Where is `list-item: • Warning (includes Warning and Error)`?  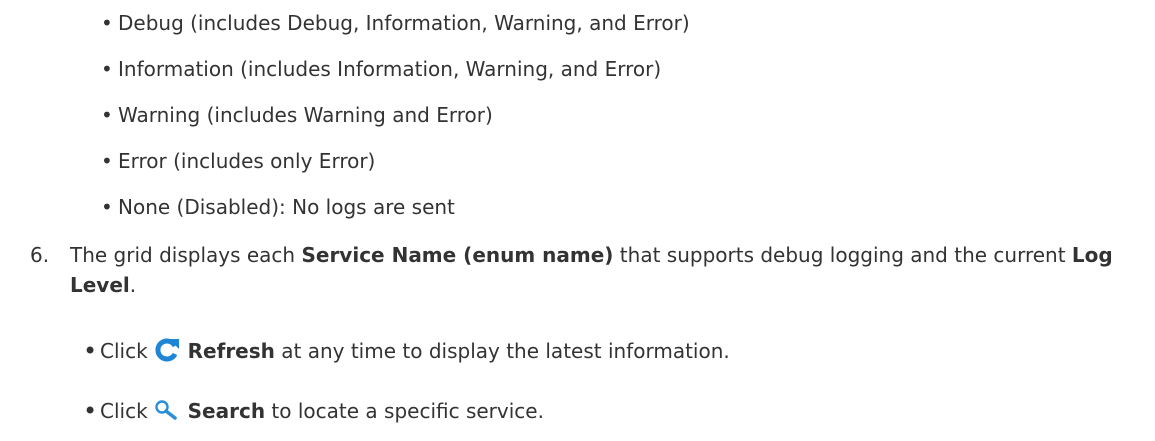
list-item: • Warning (includes Warning and Error) is located at coordinates (395, 115).